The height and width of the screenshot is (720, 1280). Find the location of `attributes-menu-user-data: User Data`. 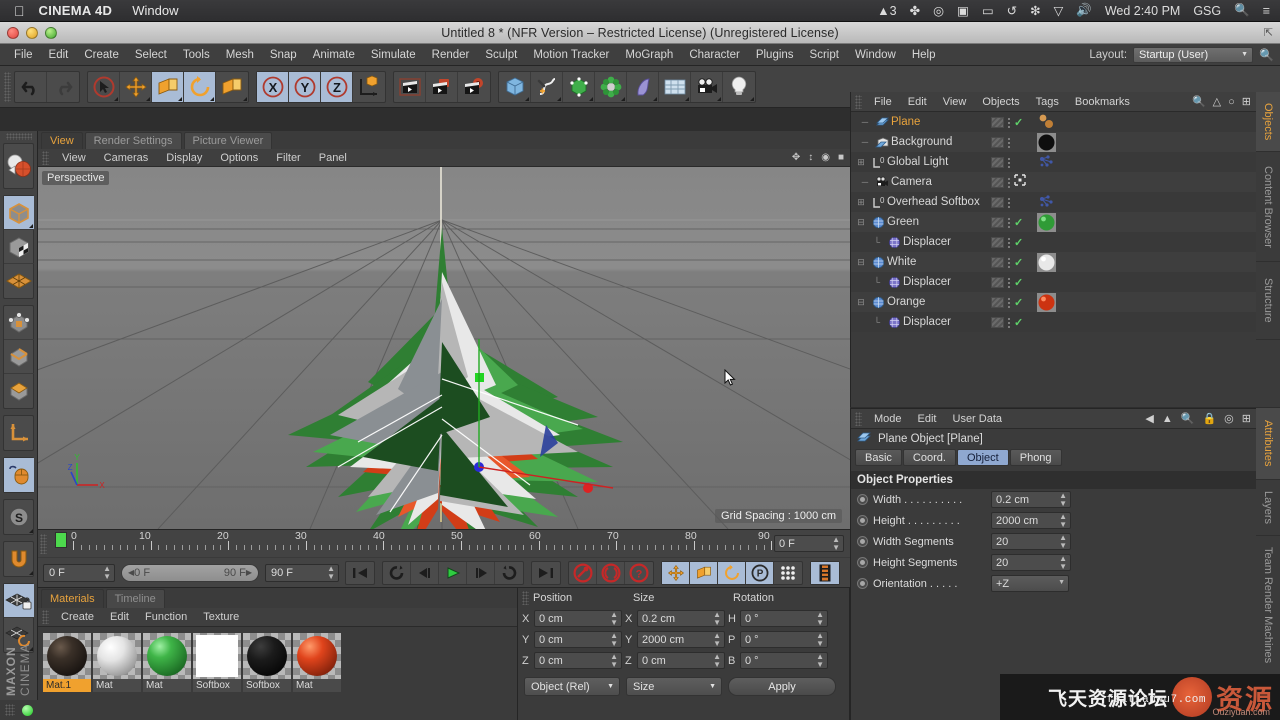

attributes-menu-user-data: User Data is located at coordinates (978, 419).